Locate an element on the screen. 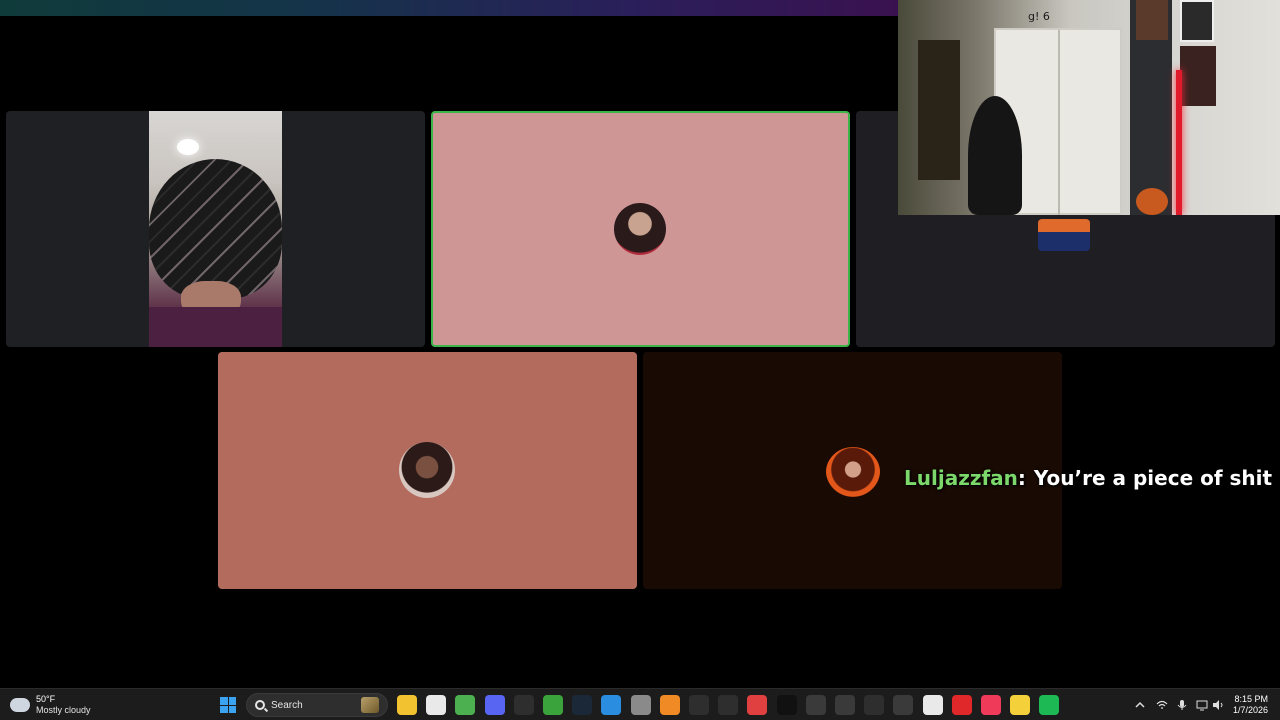  weather-temp: 50°F is located at coordinates (46, 699).